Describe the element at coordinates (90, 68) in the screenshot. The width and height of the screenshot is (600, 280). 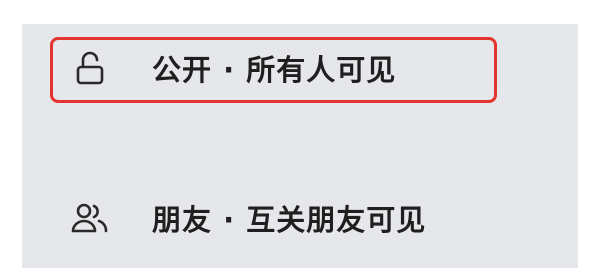
I see `unlock-icon` at that location.